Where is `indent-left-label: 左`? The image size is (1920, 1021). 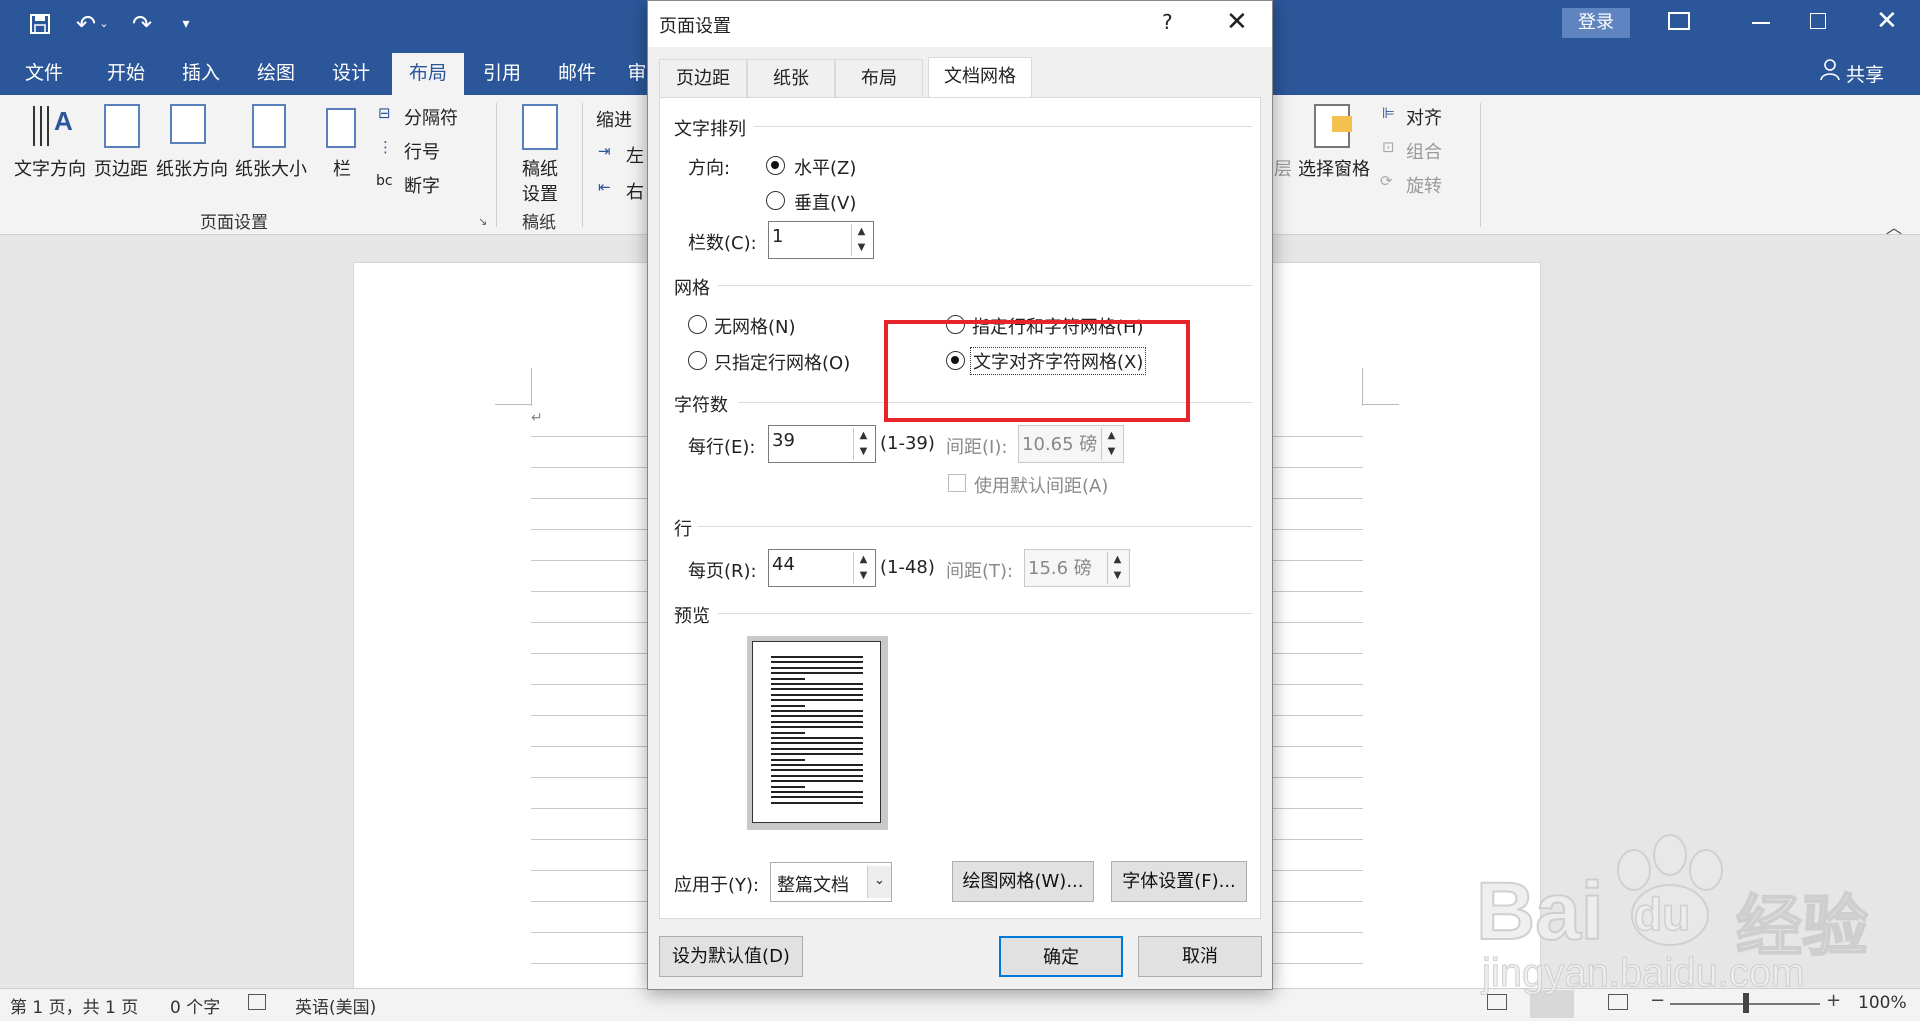
indent-left-label: 左 is located at coordinates (635, 155).